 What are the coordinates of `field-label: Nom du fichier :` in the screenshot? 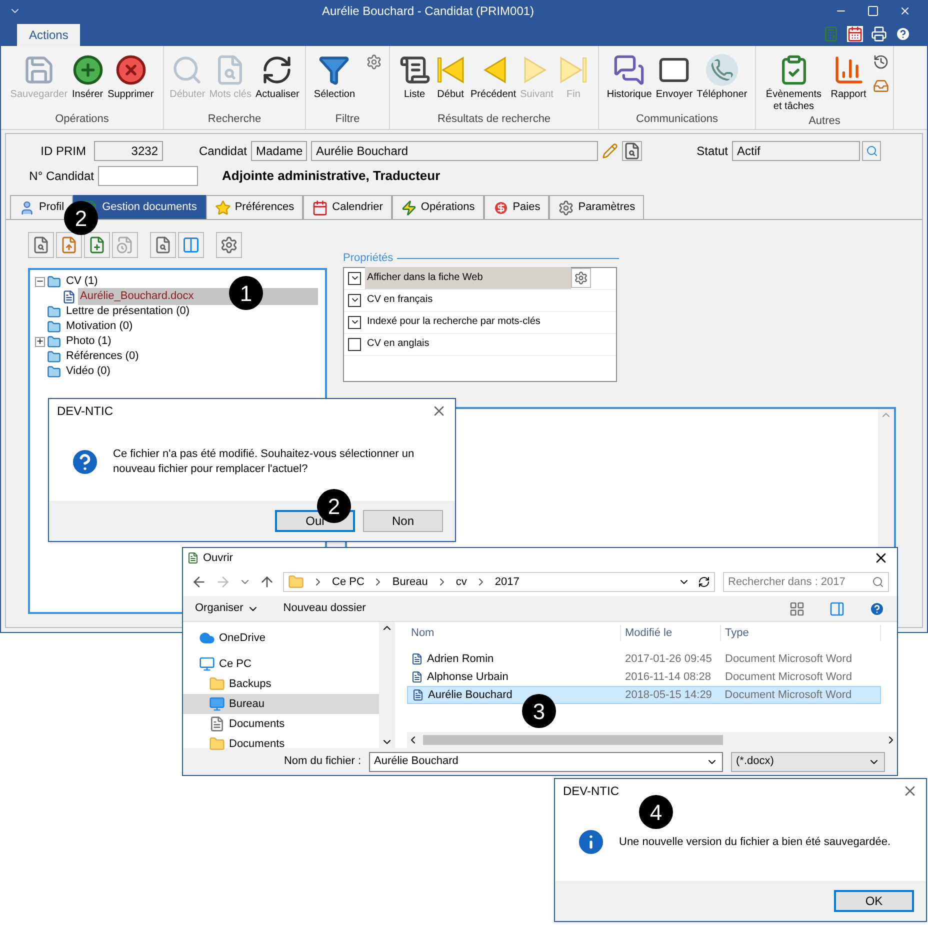 It's located at (322, 762).